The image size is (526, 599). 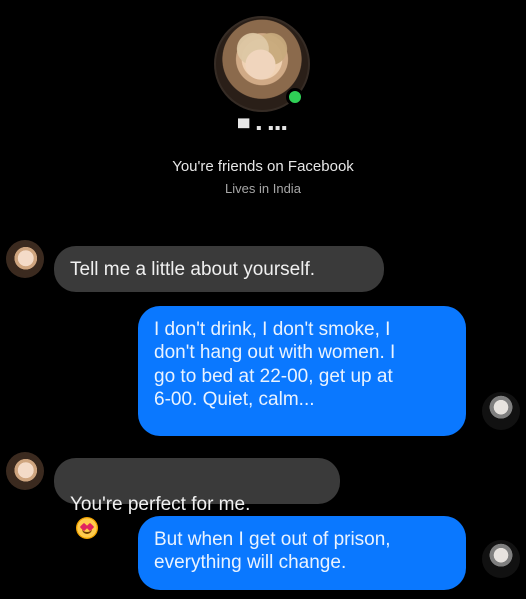 I want to click on lives-in-text: Lives in India, so click(x=263, y=188).